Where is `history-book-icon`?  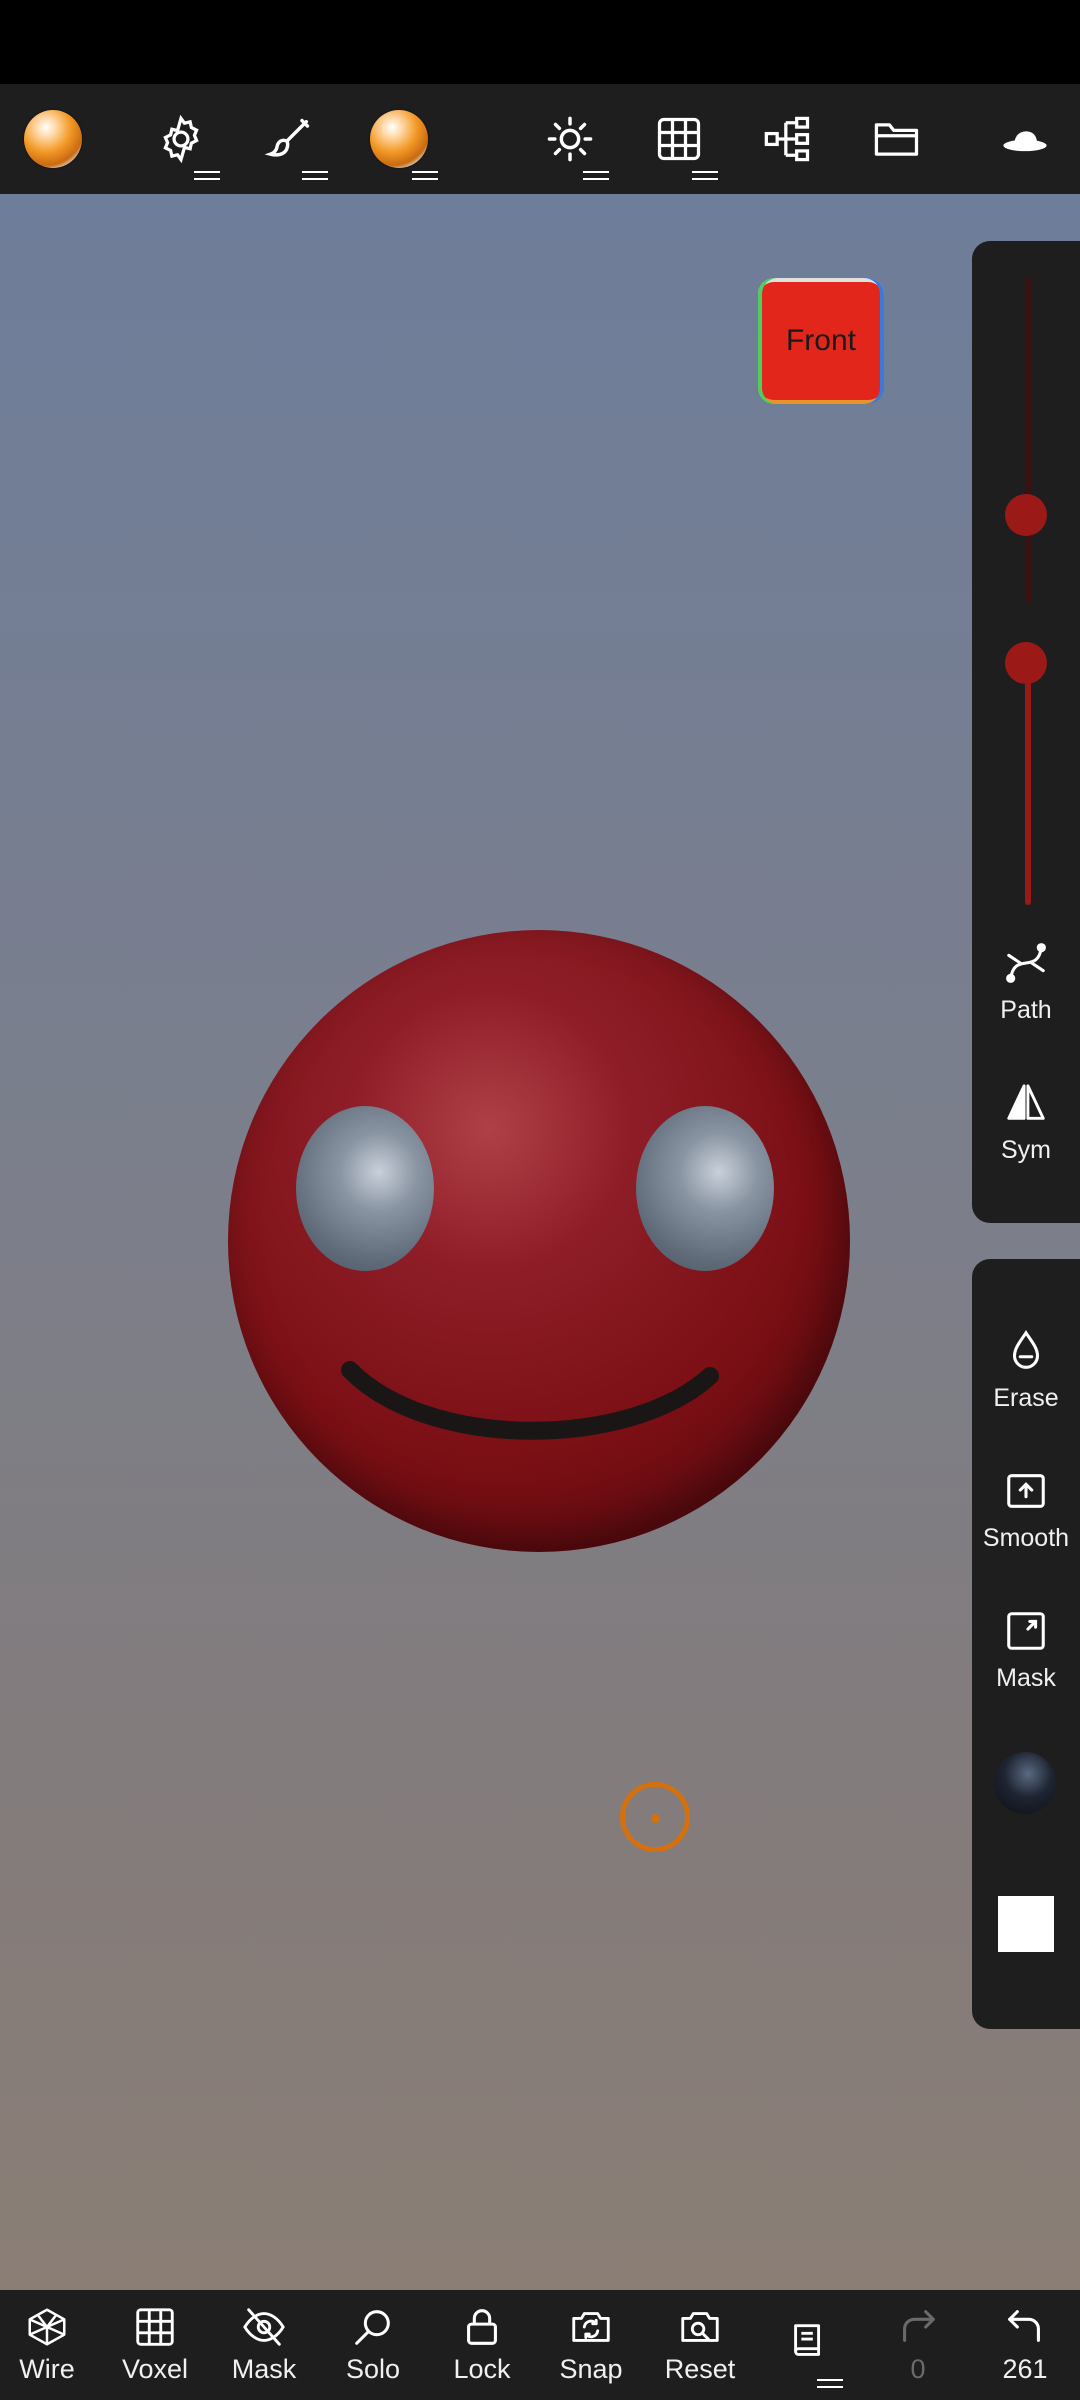 history-book-icon is located at coordinates (807, 2340).